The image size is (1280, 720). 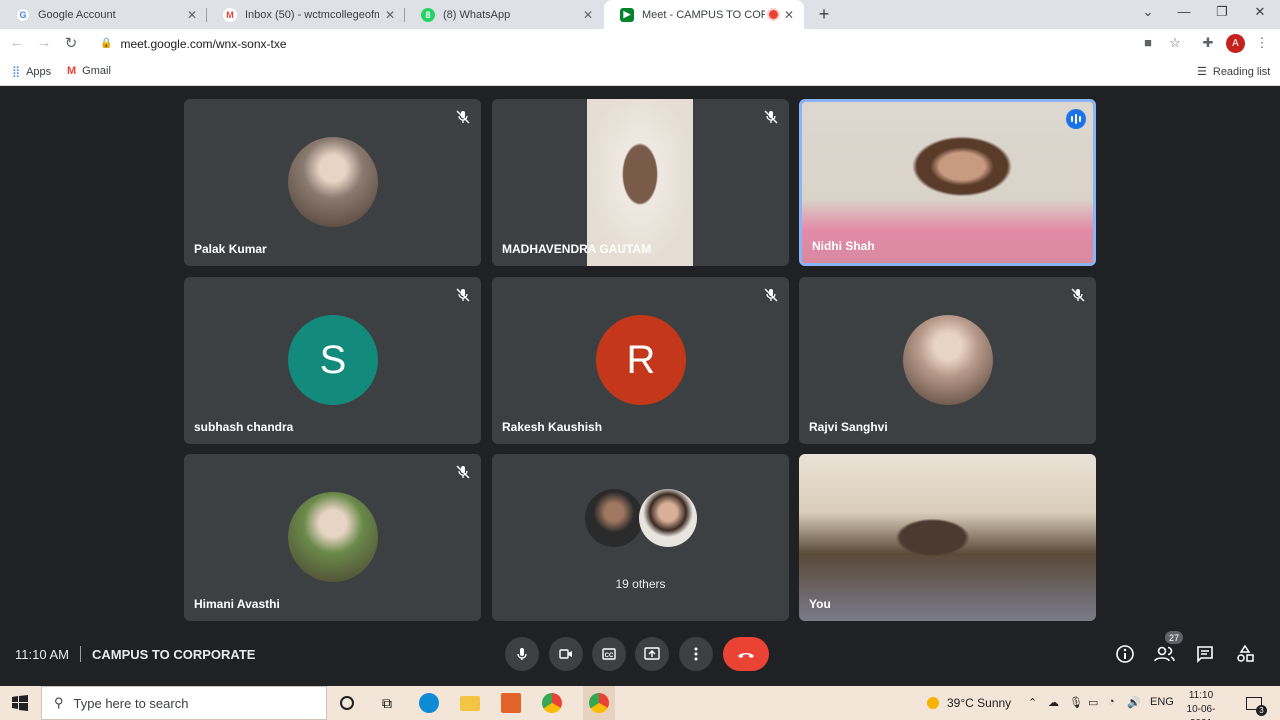 What do you see at coordinates (1148, 12) in the screenshot?
I see `tab-search-icon: ⌄` at bounding box center [1148, 12].